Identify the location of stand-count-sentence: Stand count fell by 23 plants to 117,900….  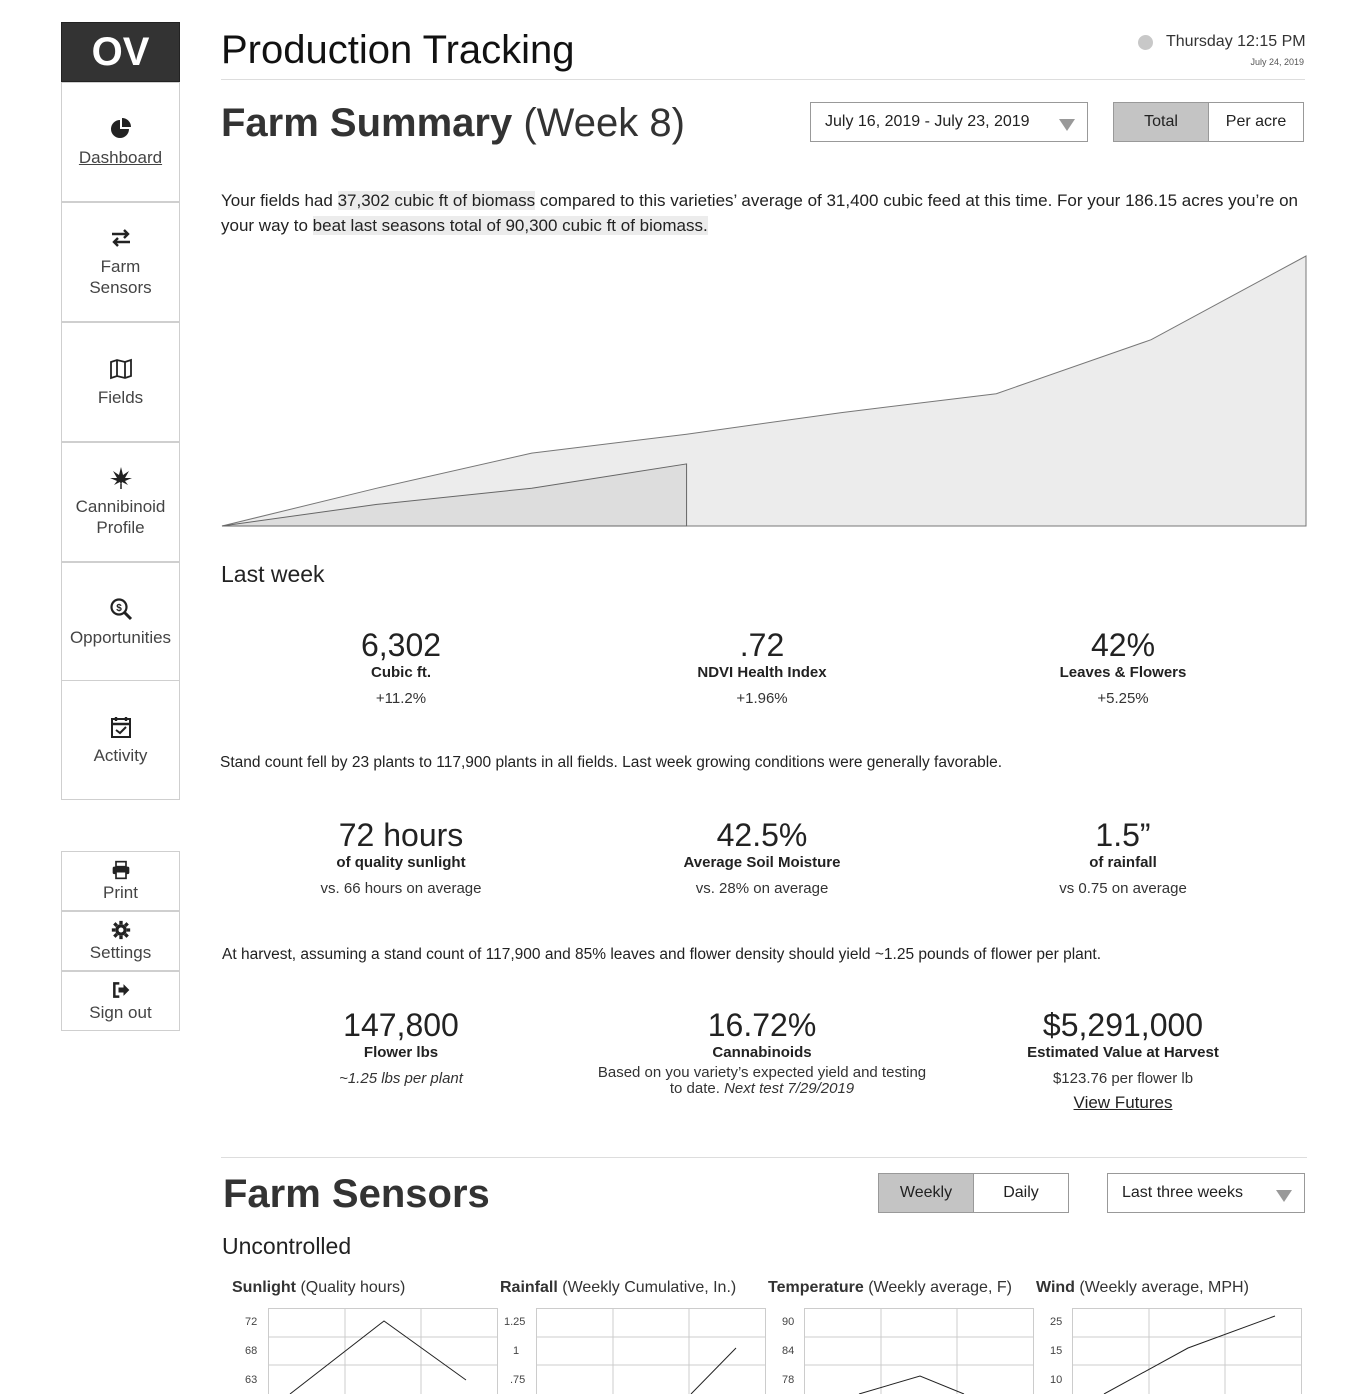
(611, 762).